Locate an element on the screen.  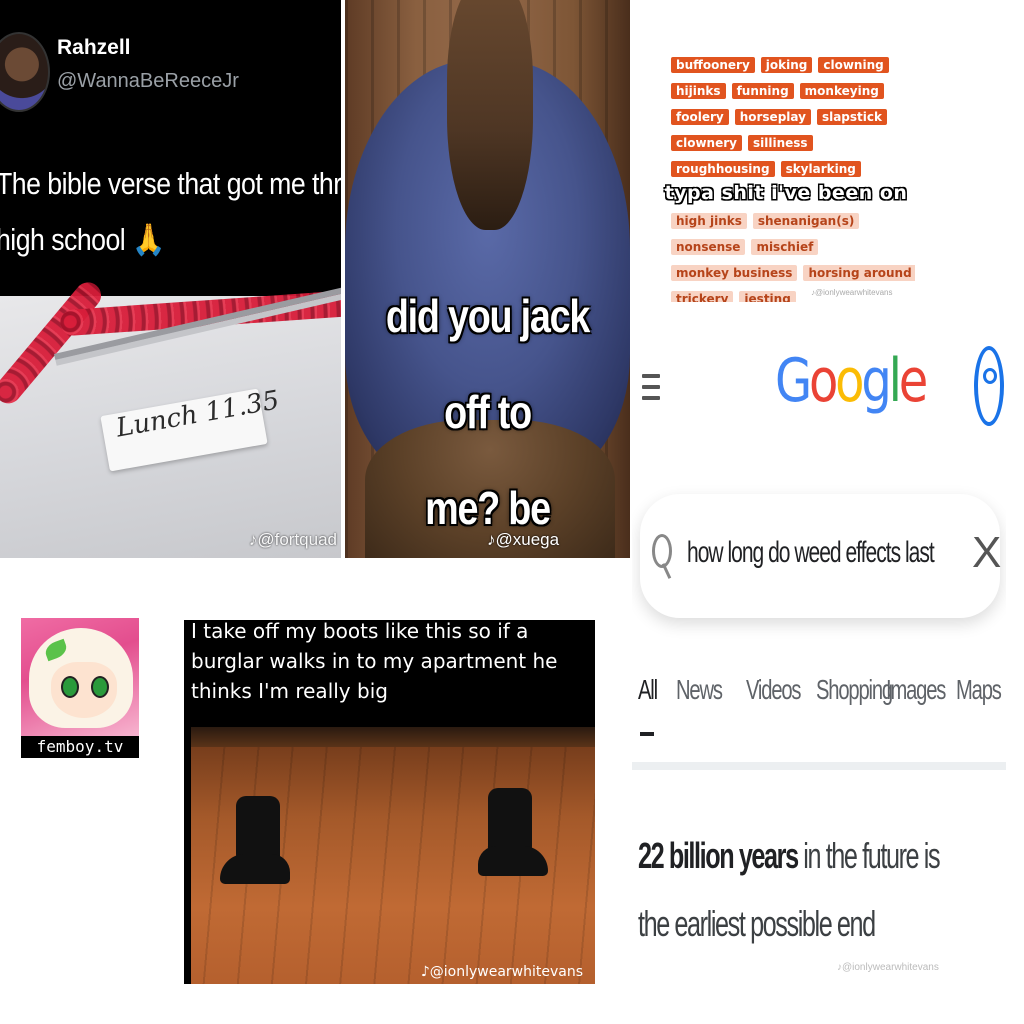
tweet-text-line-1: The bible verse that got me throug is located at coordinates (170, 183).